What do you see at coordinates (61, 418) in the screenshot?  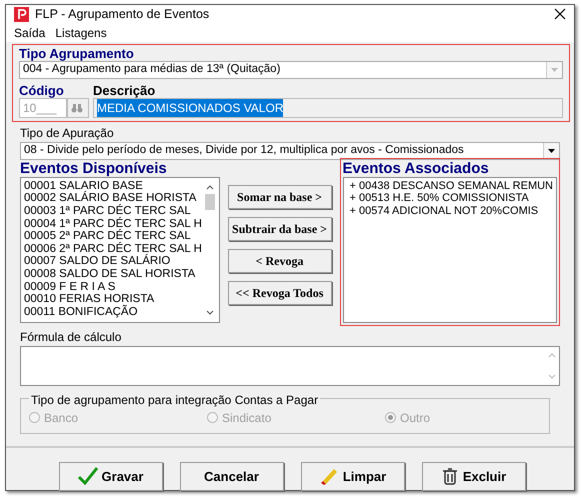 I see `radio-label: Banco` at bounding box center [61, 418].